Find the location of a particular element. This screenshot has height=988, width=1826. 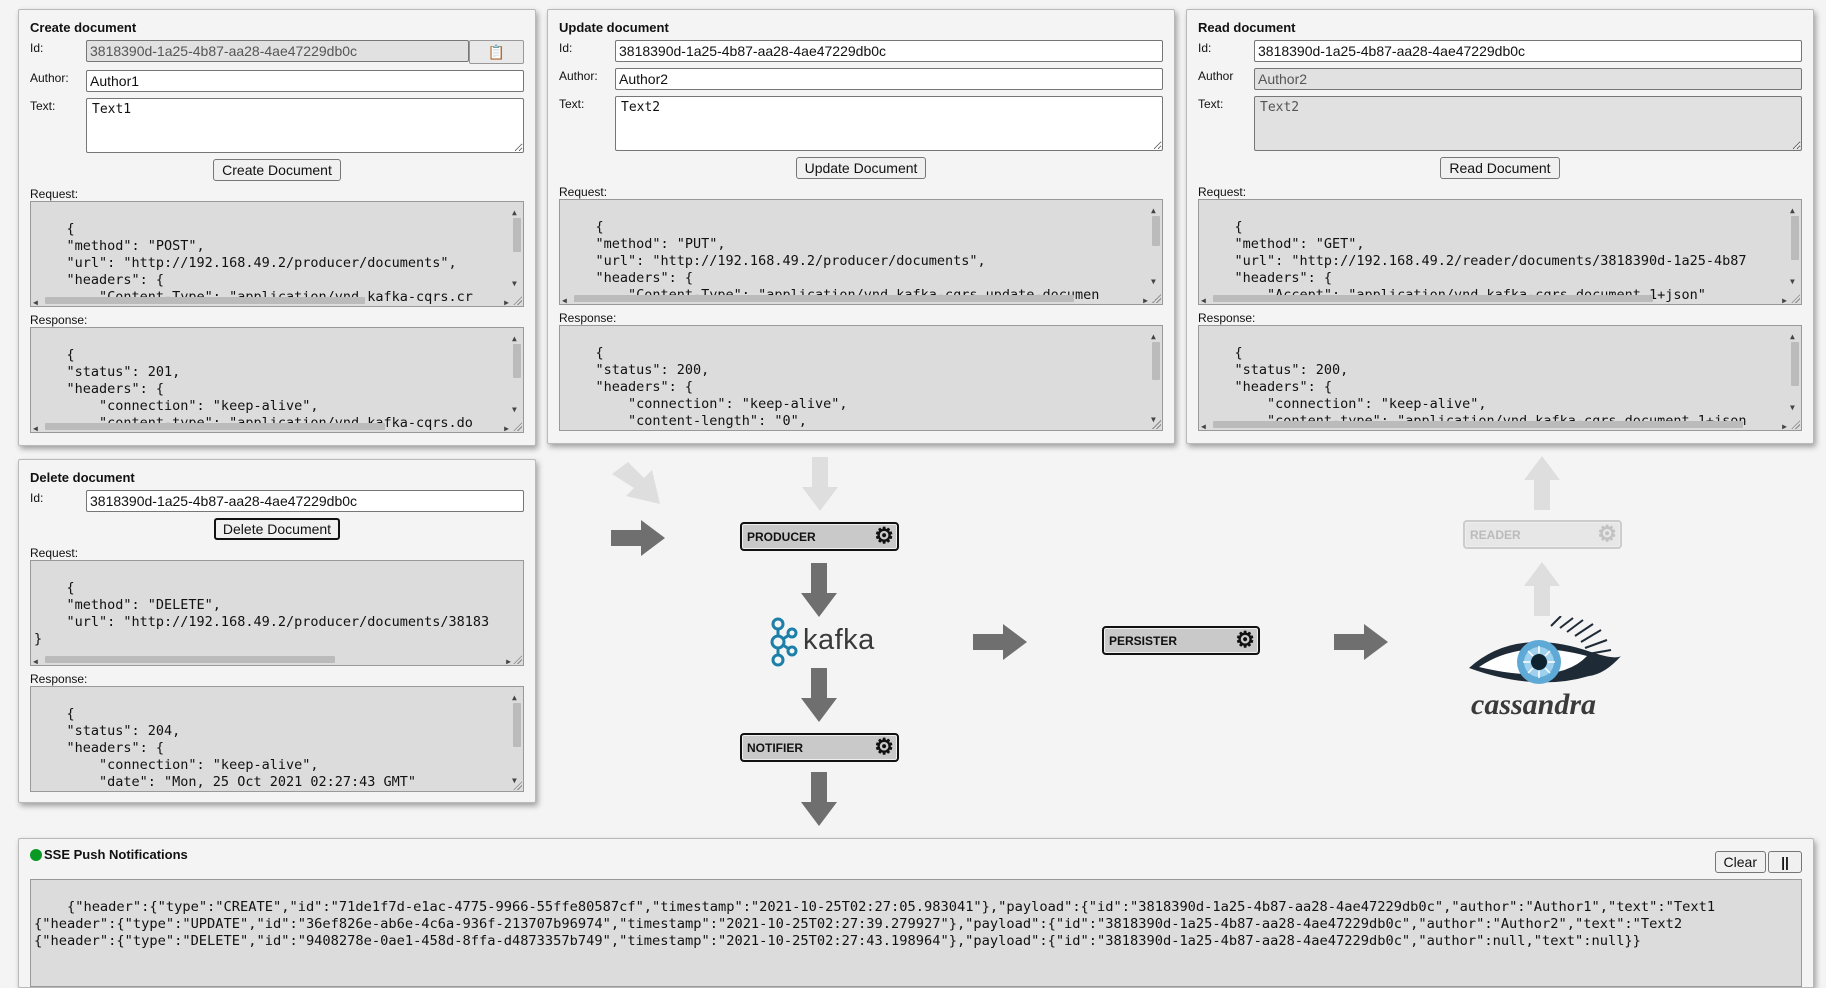

update-flow-arrow is located at coordinates (820, 484).